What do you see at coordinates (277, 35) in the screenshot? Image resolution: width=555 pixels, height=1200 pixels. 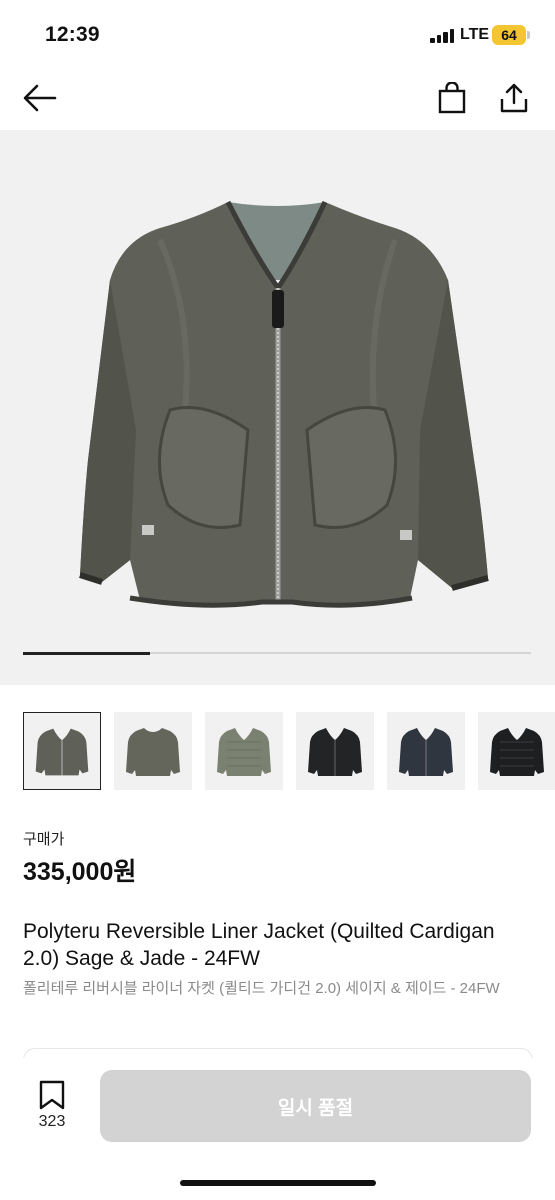 I see `status-bar: 12:39 LTE 64` at bounding box center [277, 35].